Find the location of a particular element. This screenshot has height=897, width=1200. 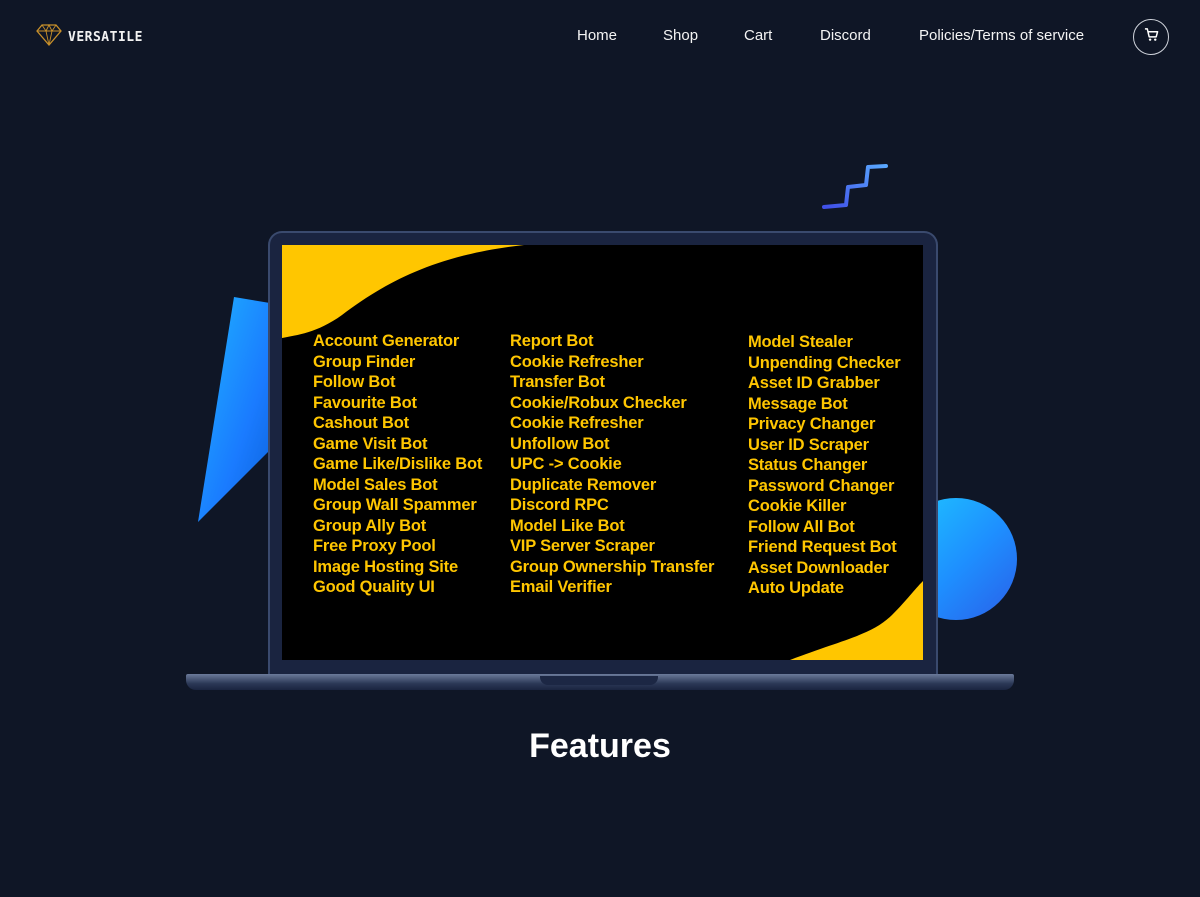

feature-item: Unpending Checker is located at coordinates (824, 362).